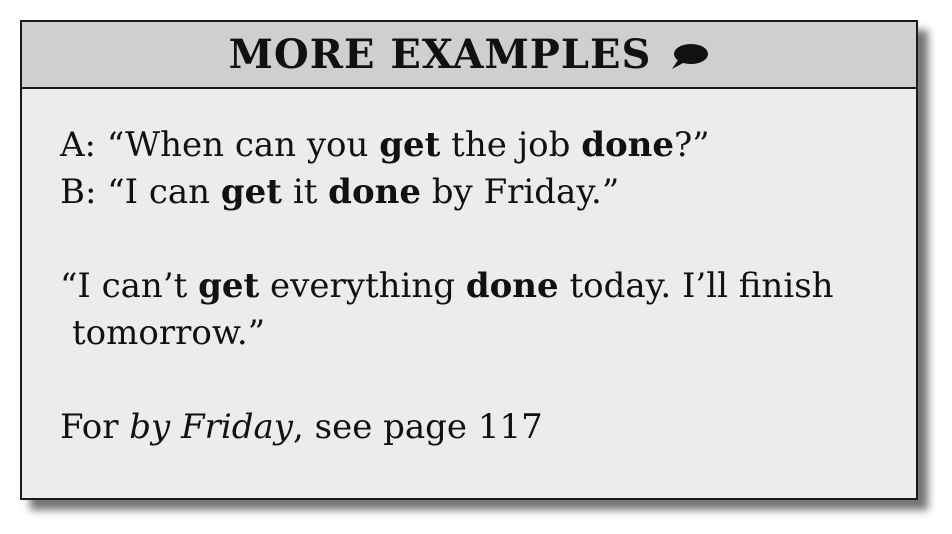 This screenshot has height=534, width=952. Describe the element at coordinates (689, 57) in the screenshot. I see `speech-bubble-icon` at that location.